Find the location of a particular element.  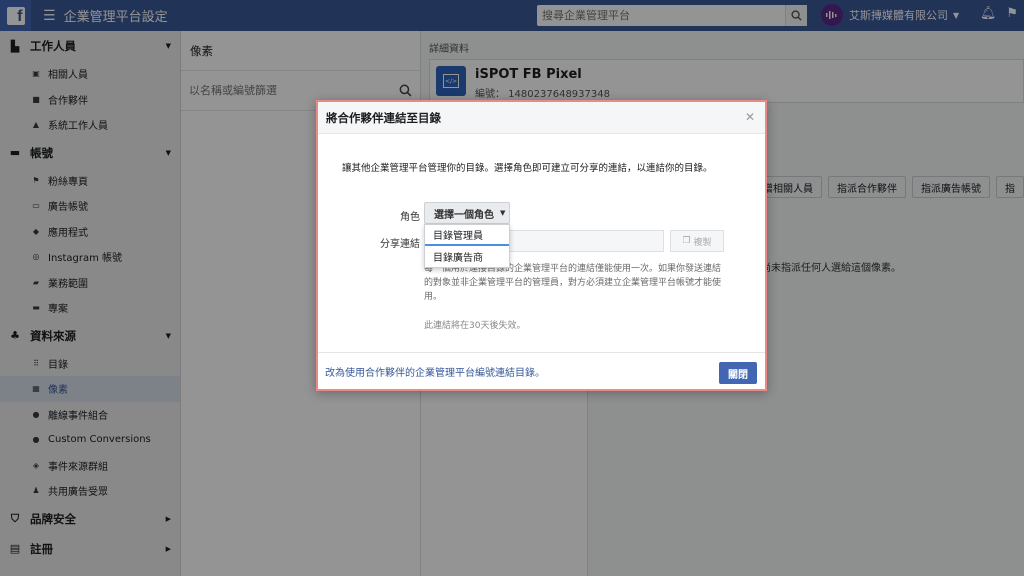

copy-icon: ❐ is located at coordinates (686, 241).